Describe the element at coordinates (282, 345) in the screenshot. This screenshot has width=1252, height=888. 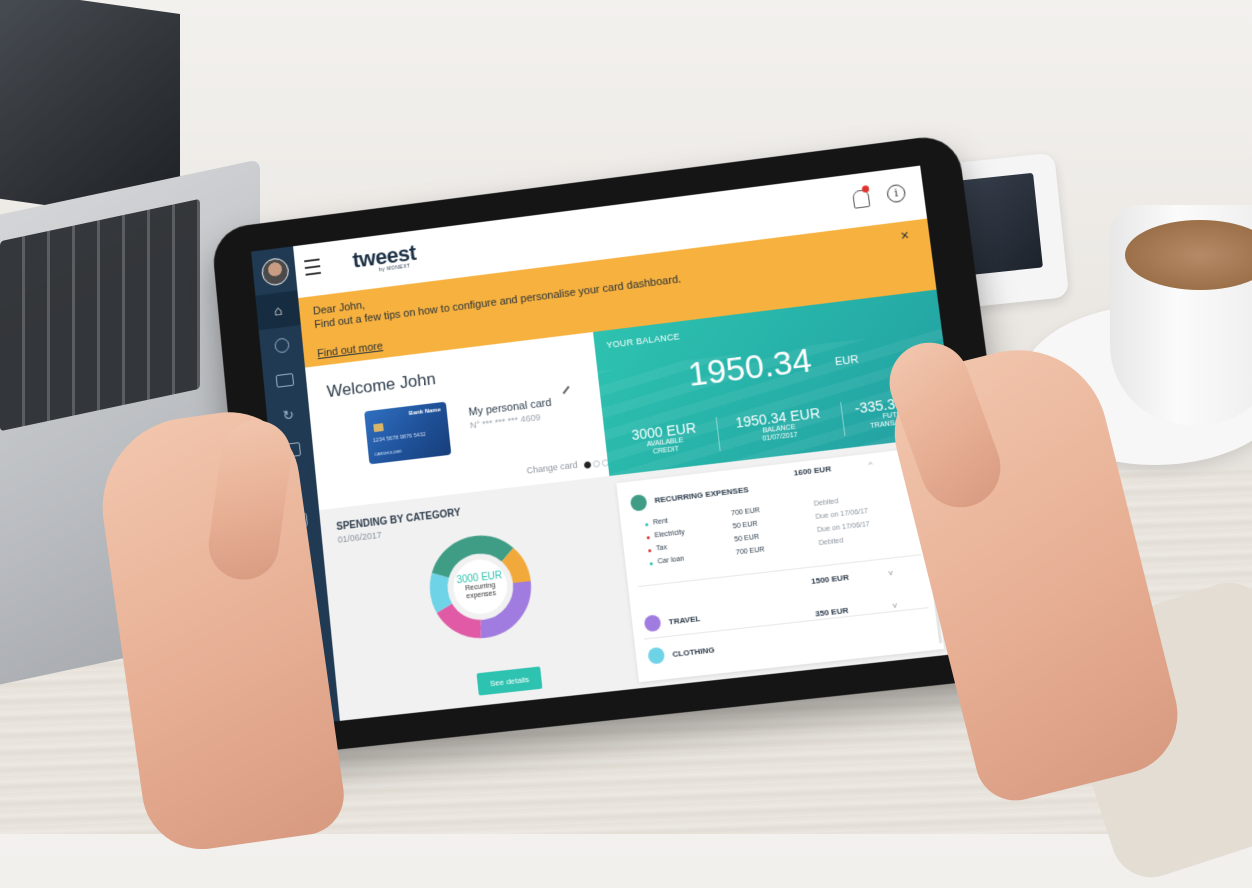
I see `pie-chart-icon` at that location.